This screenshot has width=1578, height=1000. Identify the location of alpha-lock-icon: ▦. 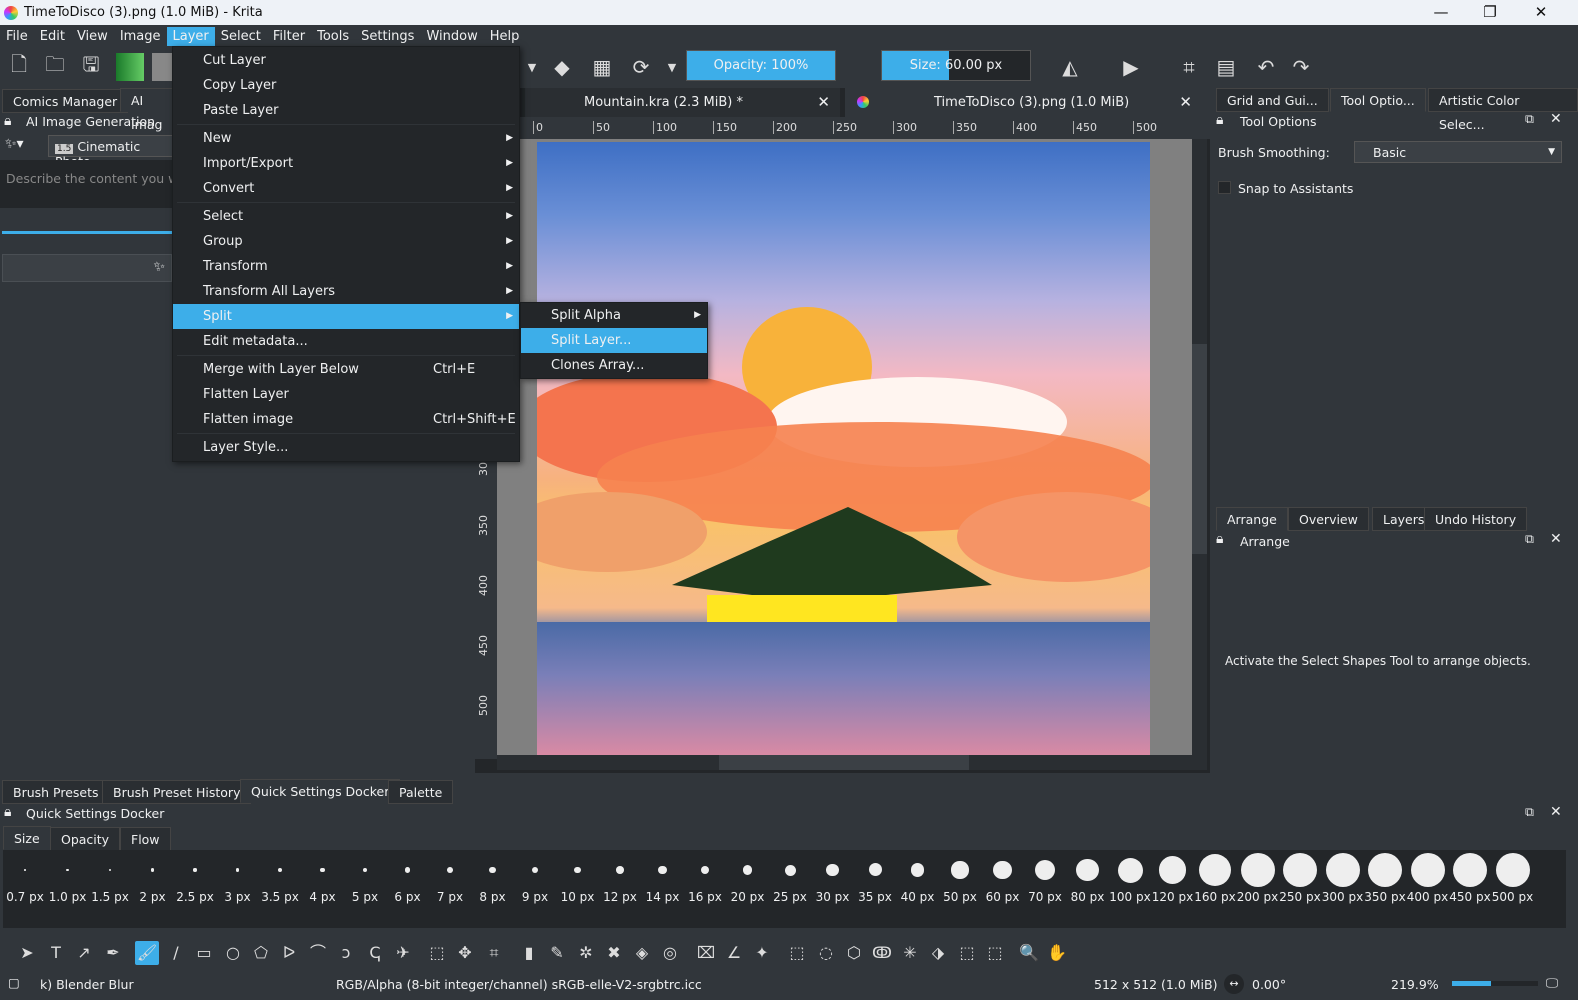
(602, 67).